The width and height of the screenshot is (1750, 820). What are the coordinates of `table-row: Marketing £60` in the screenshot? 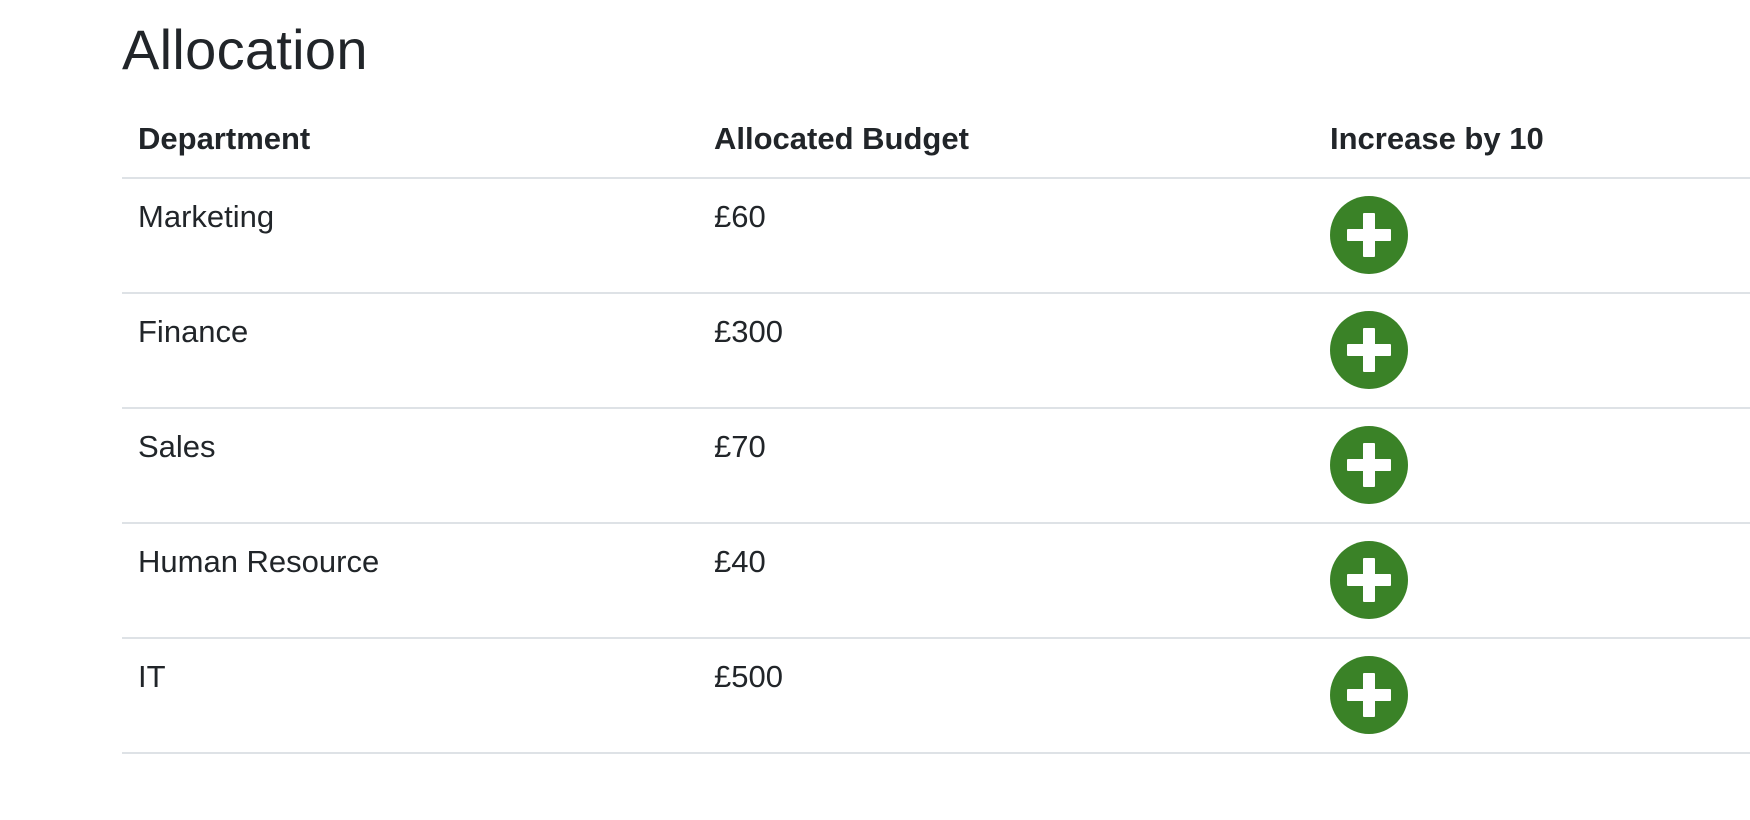 It's located at (936, 236).